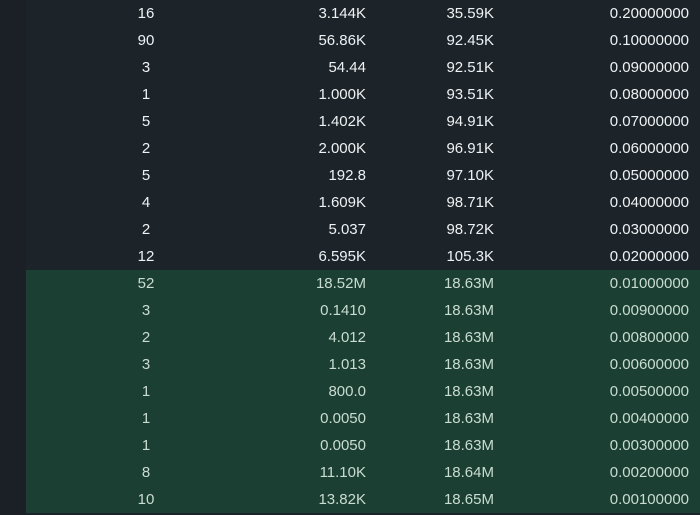 The width and height of the screenshot is (700, 515). I want to click on size-cell: 11.10K, so click(342, 472).